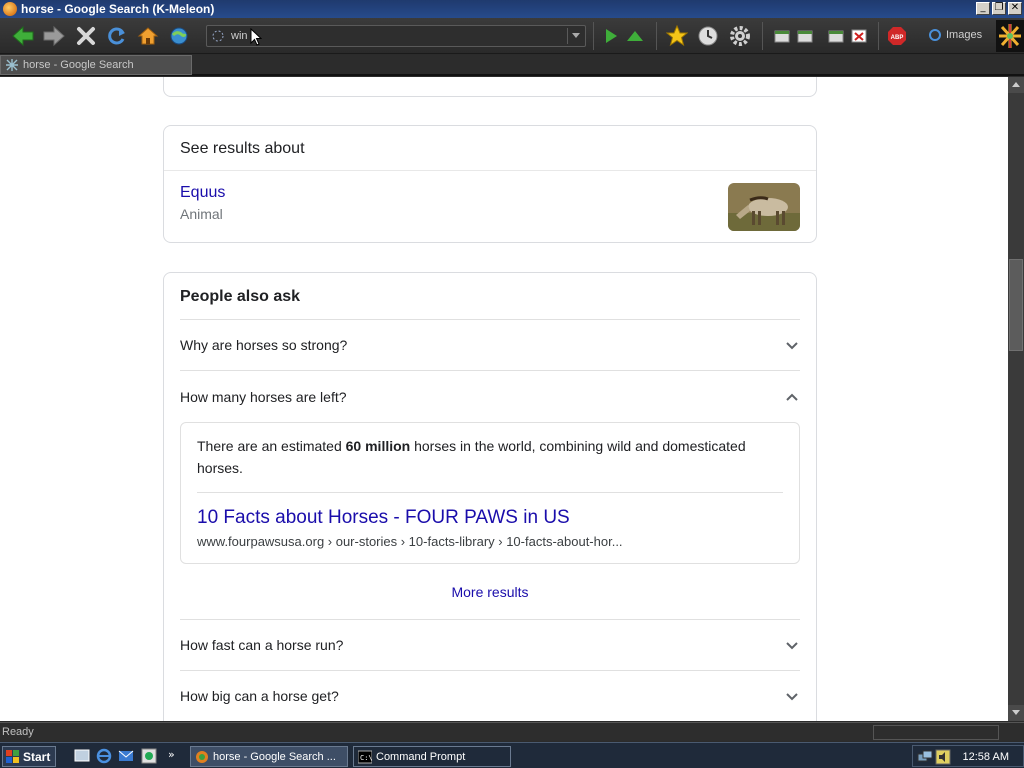 The image size is (1024, 768). What do you see at coordinates (490, 203) in the screenshot?
I see `about-entity-equus: Equus Animal` at bounding box center [490, 203].